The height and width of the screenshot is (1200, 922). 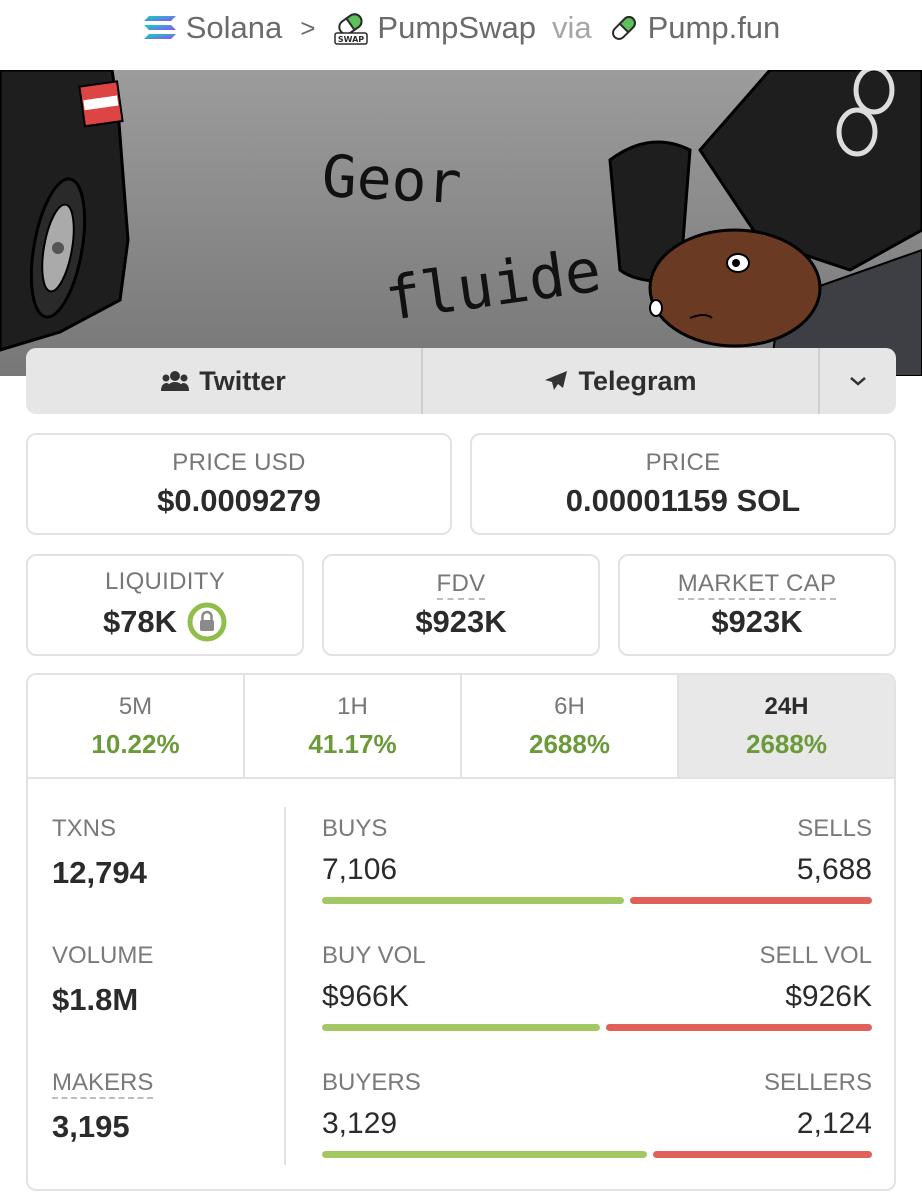 I want to click on crumb-dex: SWAP PumpSwap, so click(x=434, y=28).